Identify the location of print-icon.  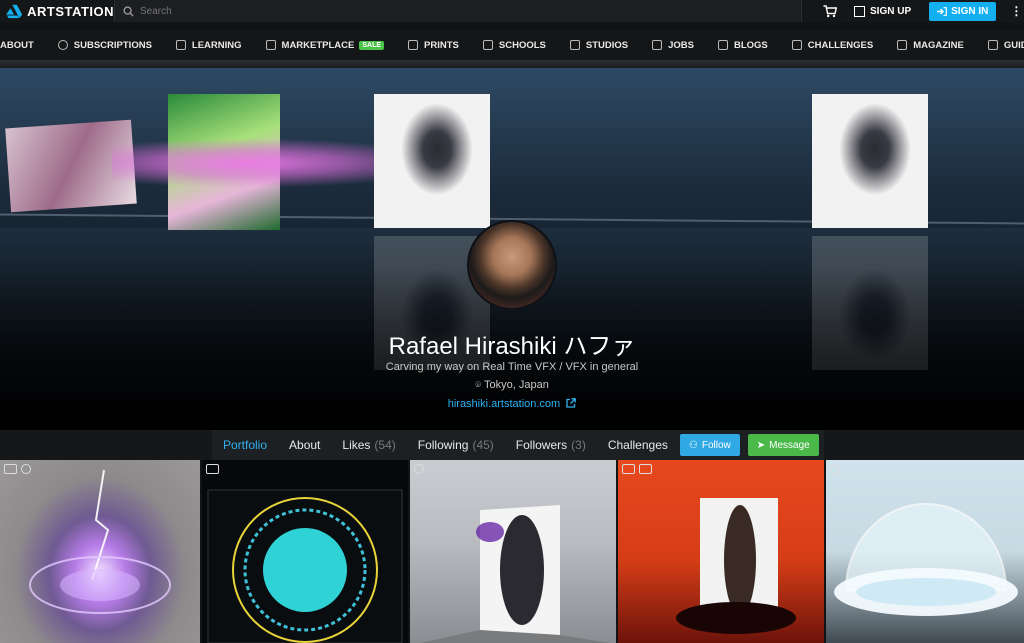
(413, 45).